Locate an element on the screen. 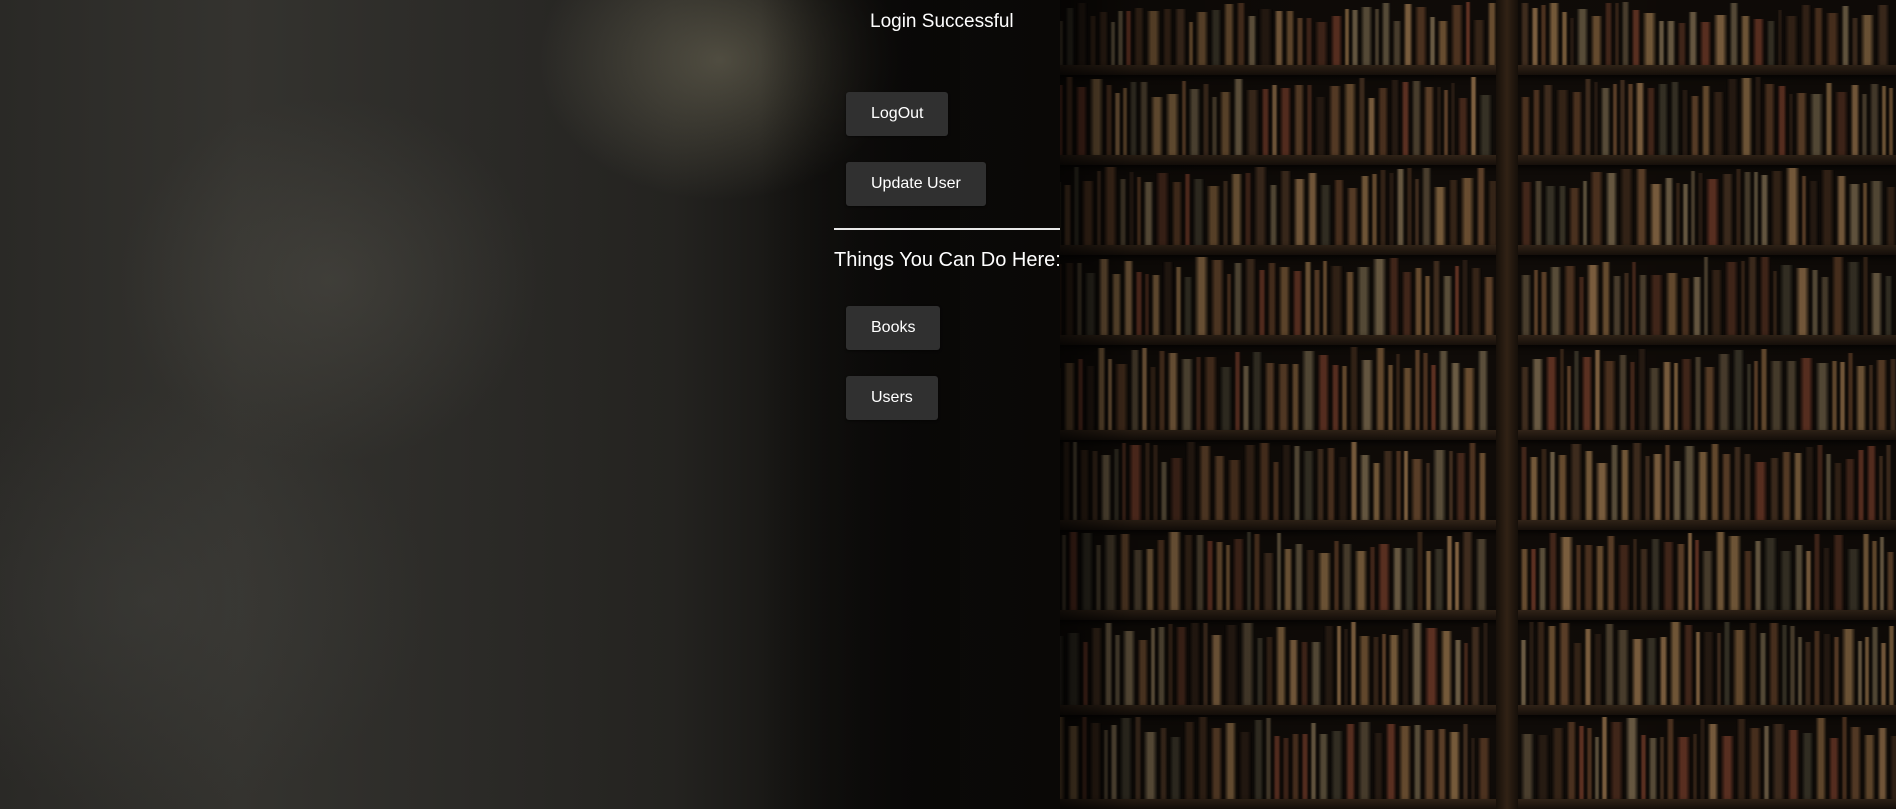 The height and width of the screenshot is (809, 1896). section-heading: Things You Can Do Here: is located at coordinates (947, 260).